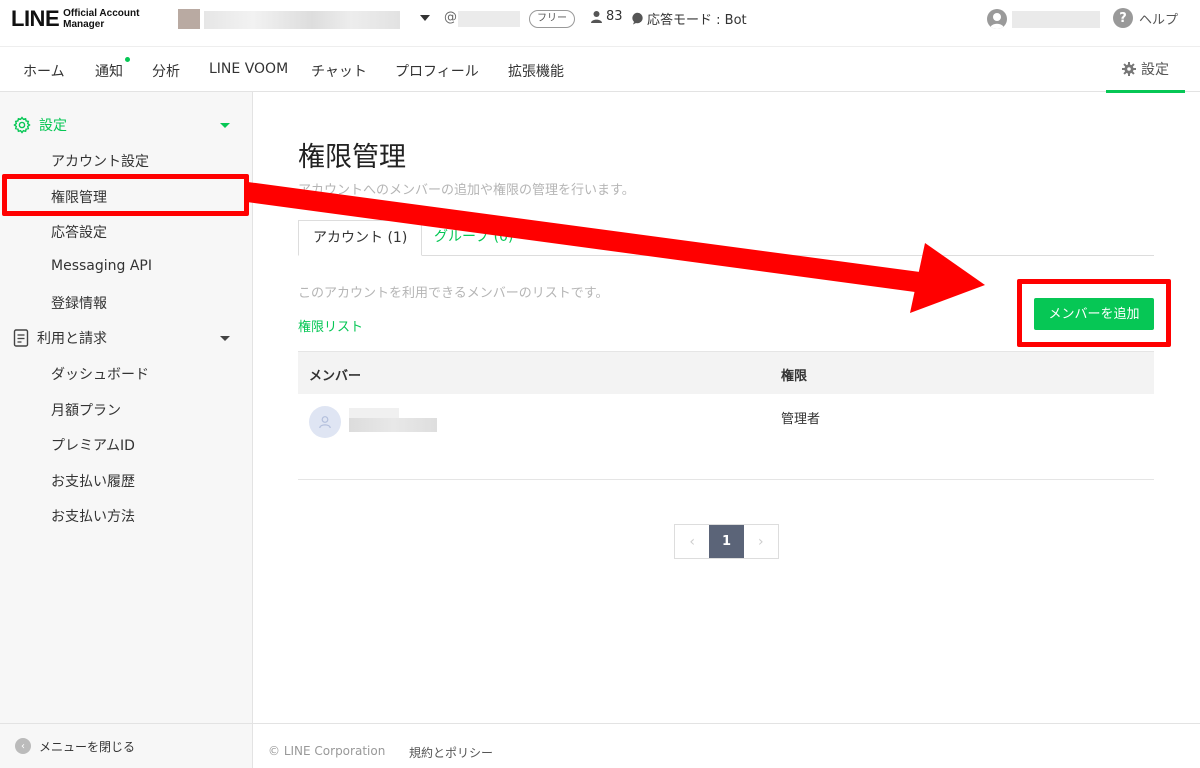 This screenshot has width=1200, height=768. What do you see at coordinates (726, 437) in the screenshot?
I see `table-row: 管理者` at bounding box center [726, 437].